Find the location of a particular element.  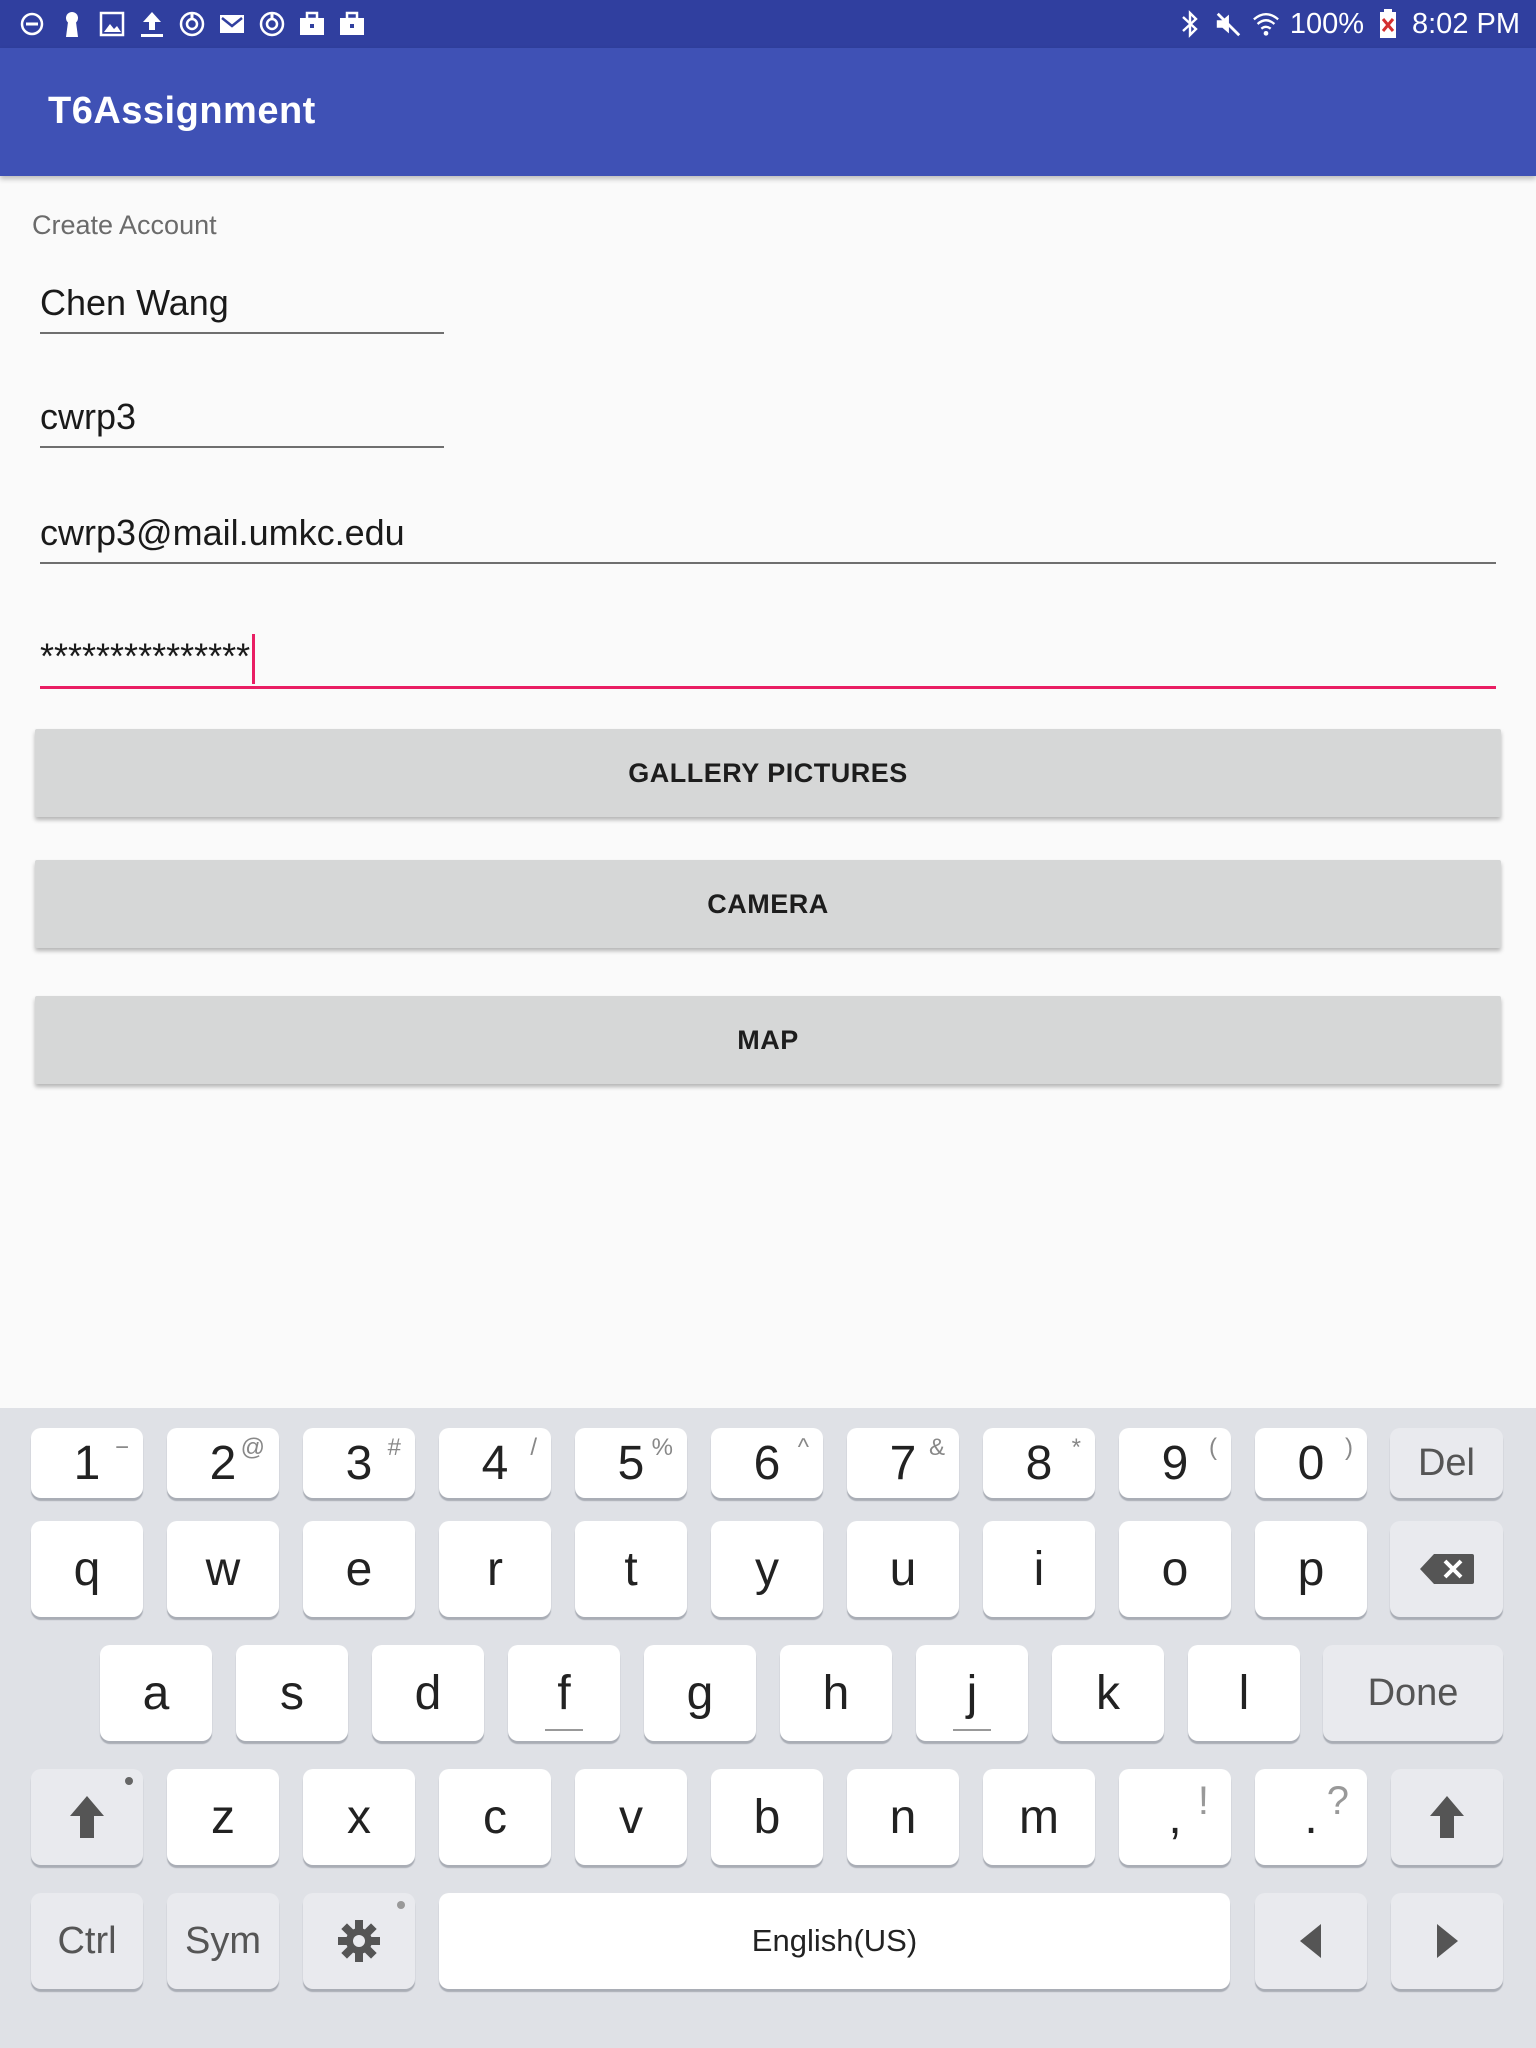

key-n-label: n is located at coordinates (903, 1817).